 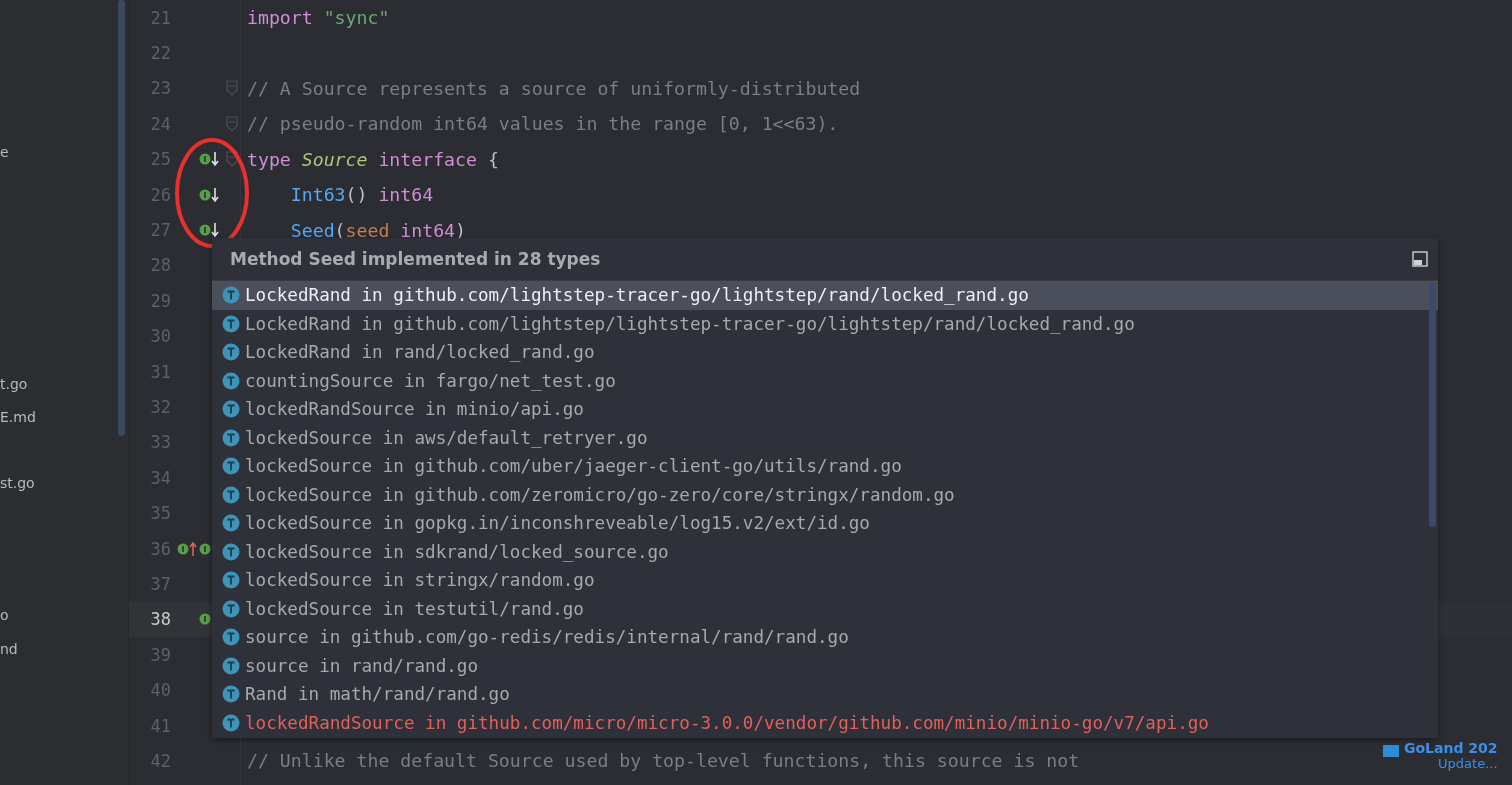 I want to click on implementation-item: source in rand/rand.go, so click(x=825, y=665).